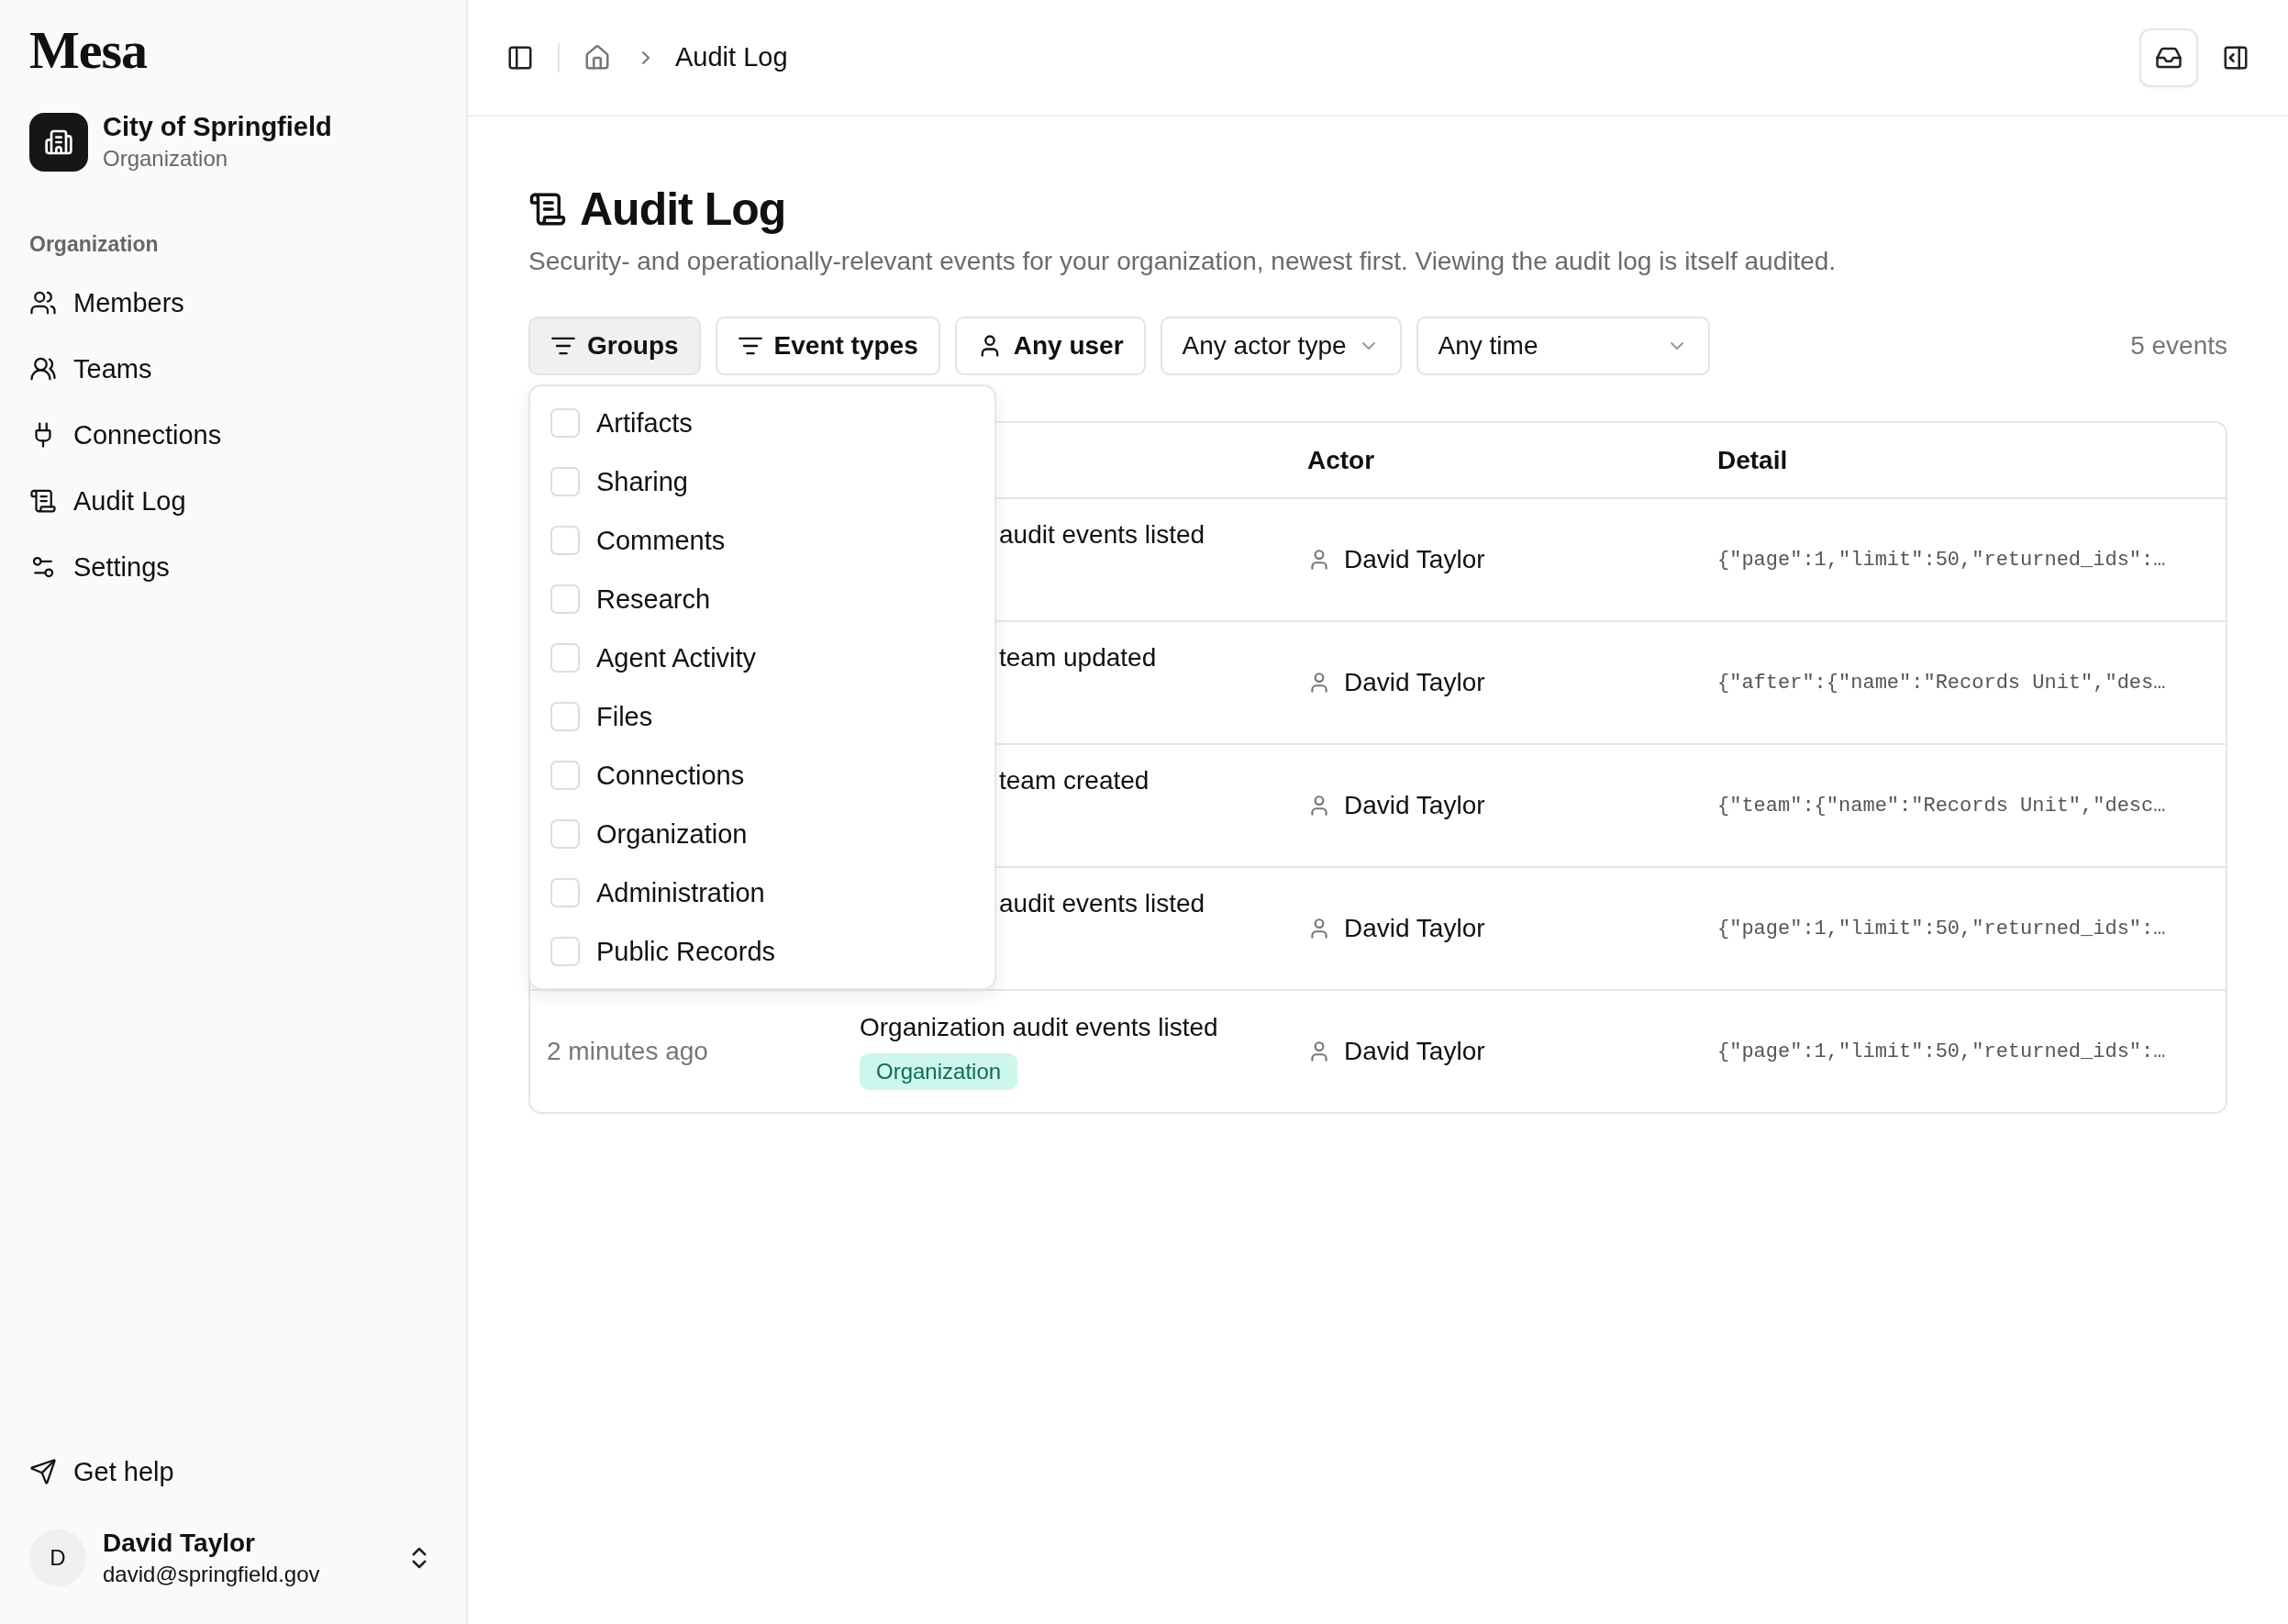  What do you see at coordinates (233, 501) in the screenshot?
I see `sidebar-item: Audit Log` at bounding box center [233, 501].